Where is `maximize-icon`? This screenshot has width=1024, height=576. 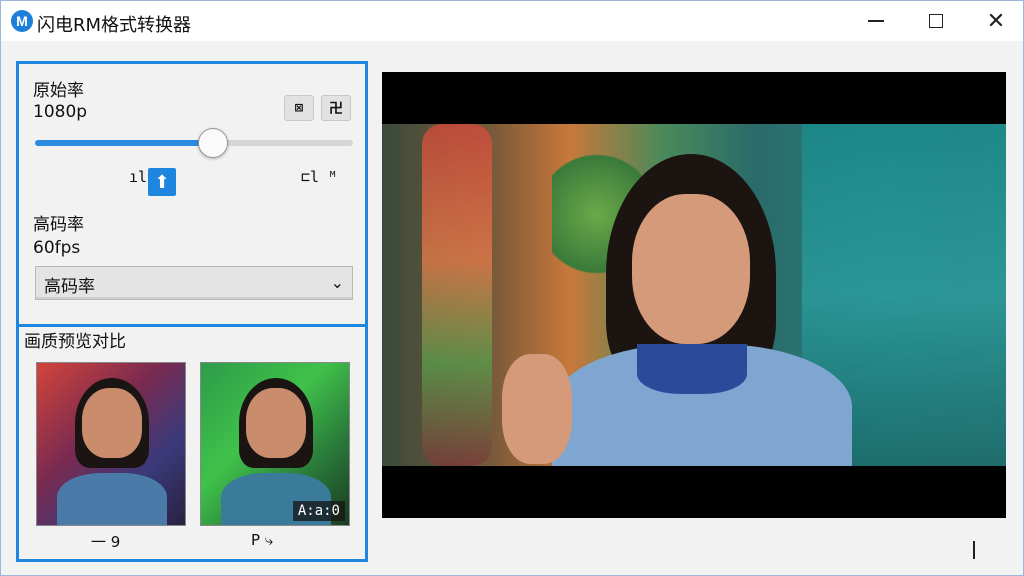 maximize-icon is located at coordinates (936, 21).